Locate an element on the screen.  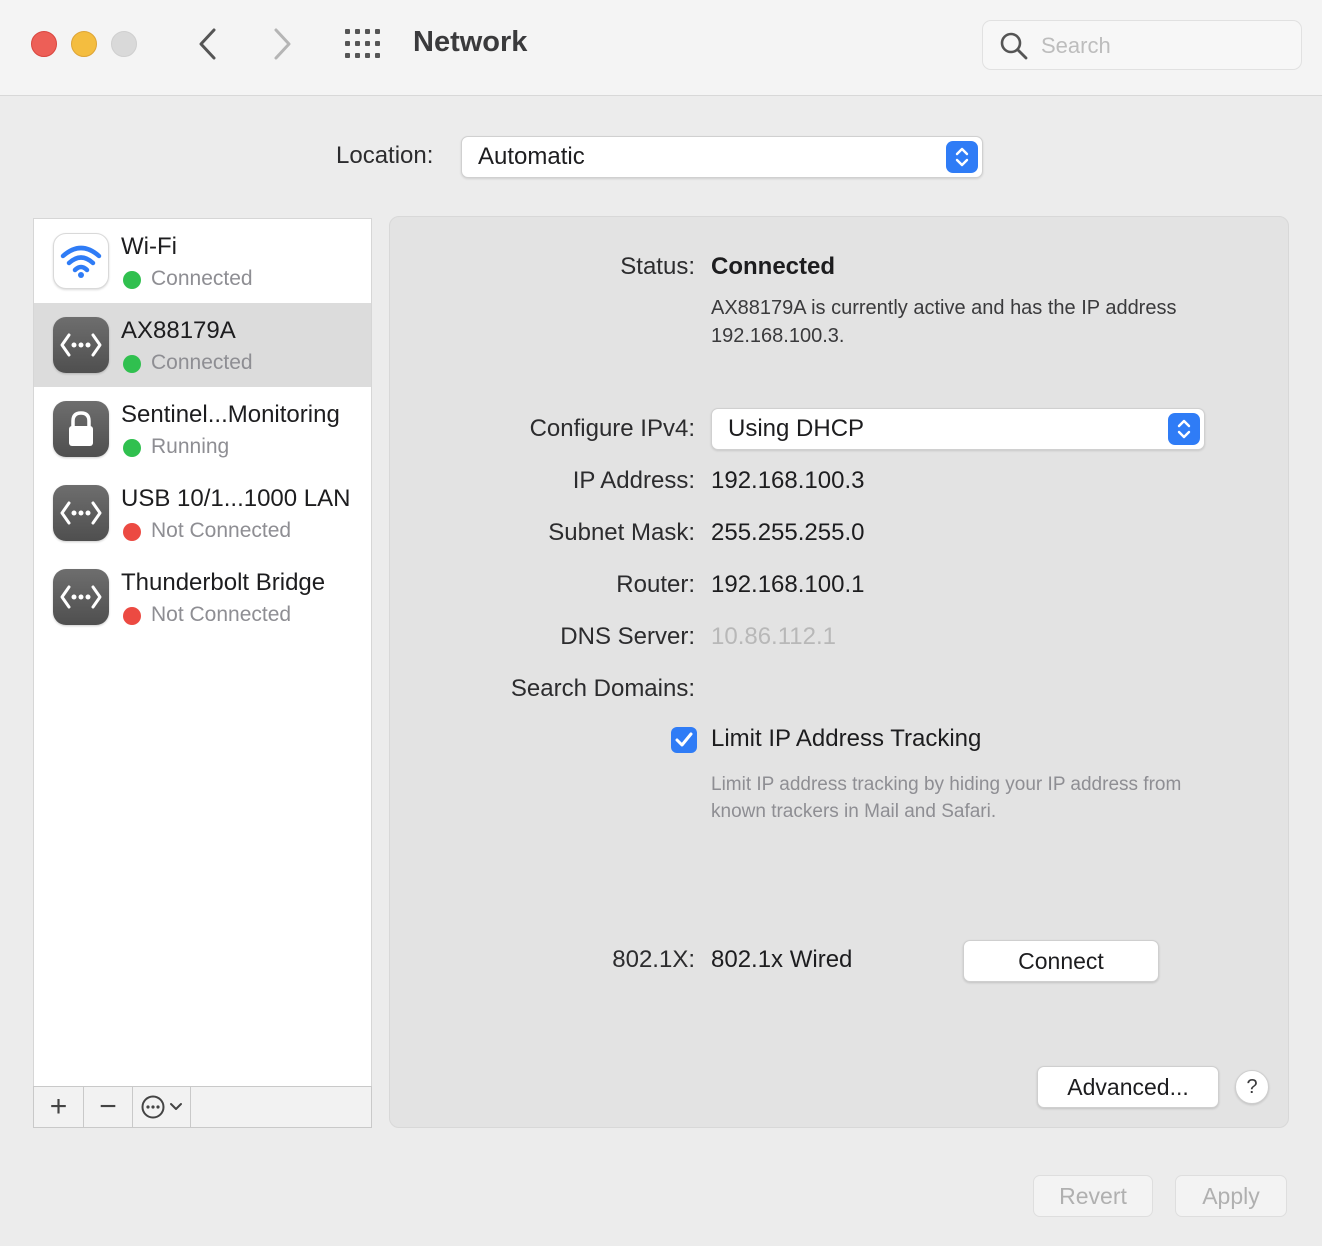
show-all-button is located at coordinates (363, 44).